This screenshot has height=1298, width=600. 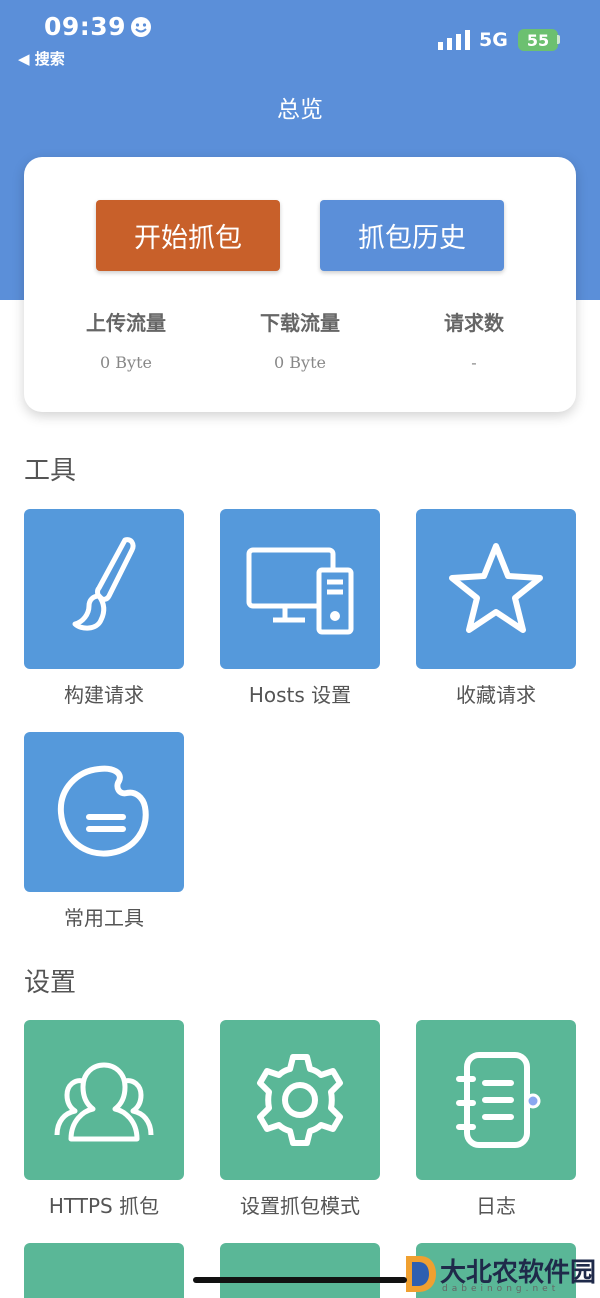 What do you see at coordinates (474, 323) in the screenshot?
I see `stat-label: 请求数` at bounding box center [474, 323].